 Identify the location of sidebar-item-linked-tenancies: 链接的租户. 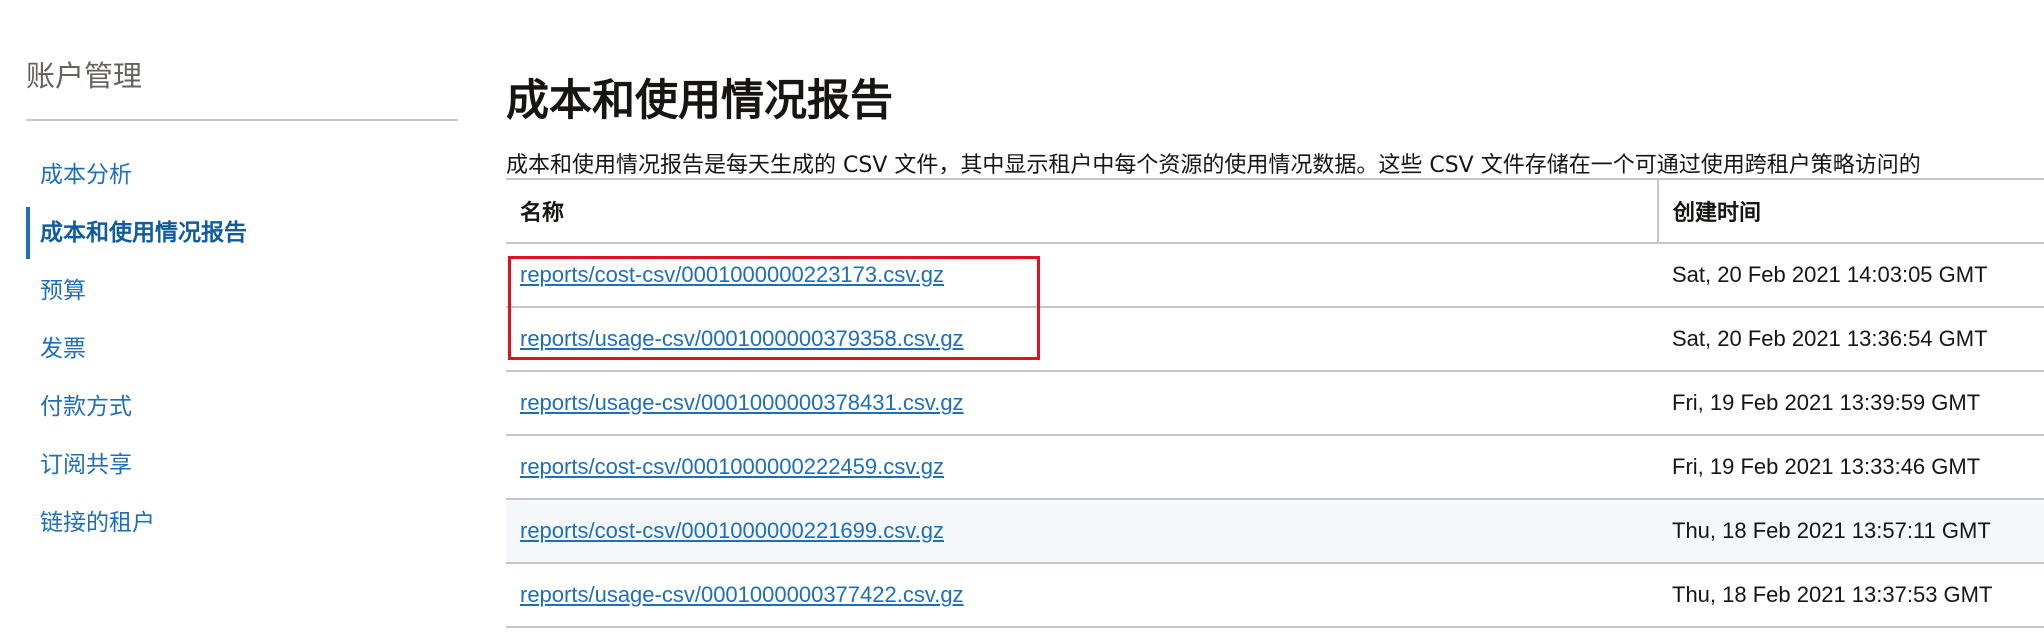
(234, 523).